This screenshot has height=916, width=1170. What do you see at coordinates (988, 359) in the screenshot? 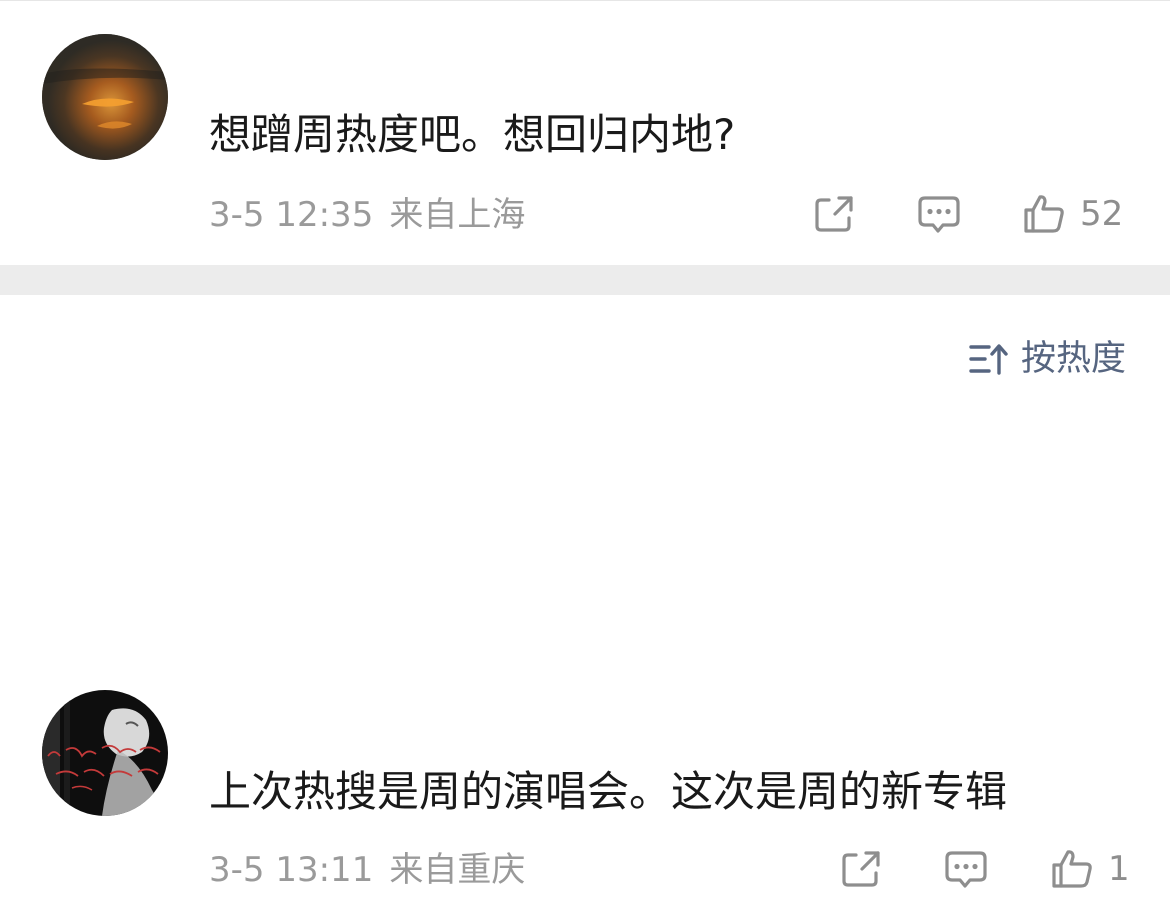
I see `sort-icon` at bounding box center [988, 359].